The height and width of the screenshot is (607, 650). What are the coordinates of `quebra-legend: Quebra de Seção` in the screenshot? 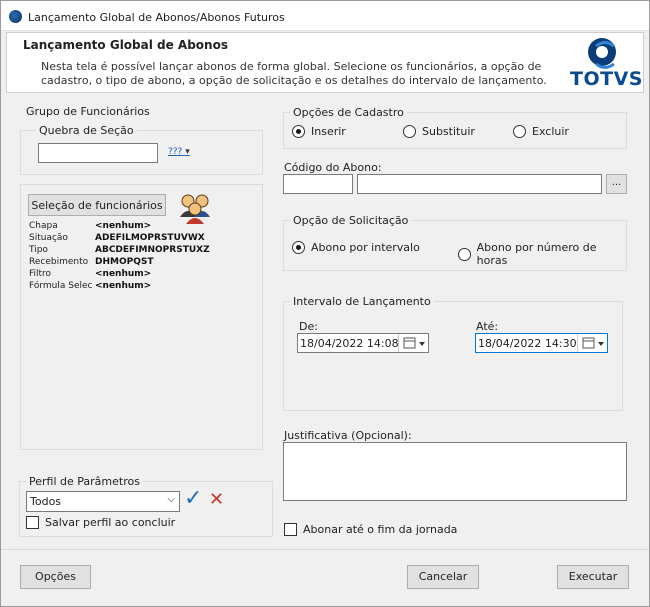 It's located at (86, 130).